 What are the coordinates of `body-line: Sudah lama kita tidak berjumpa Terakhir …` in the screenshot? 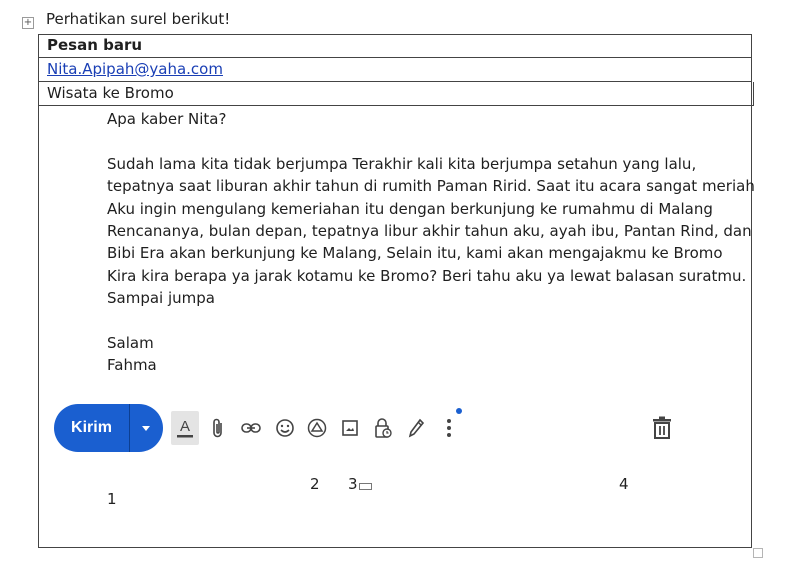 It's located at (402, 163).